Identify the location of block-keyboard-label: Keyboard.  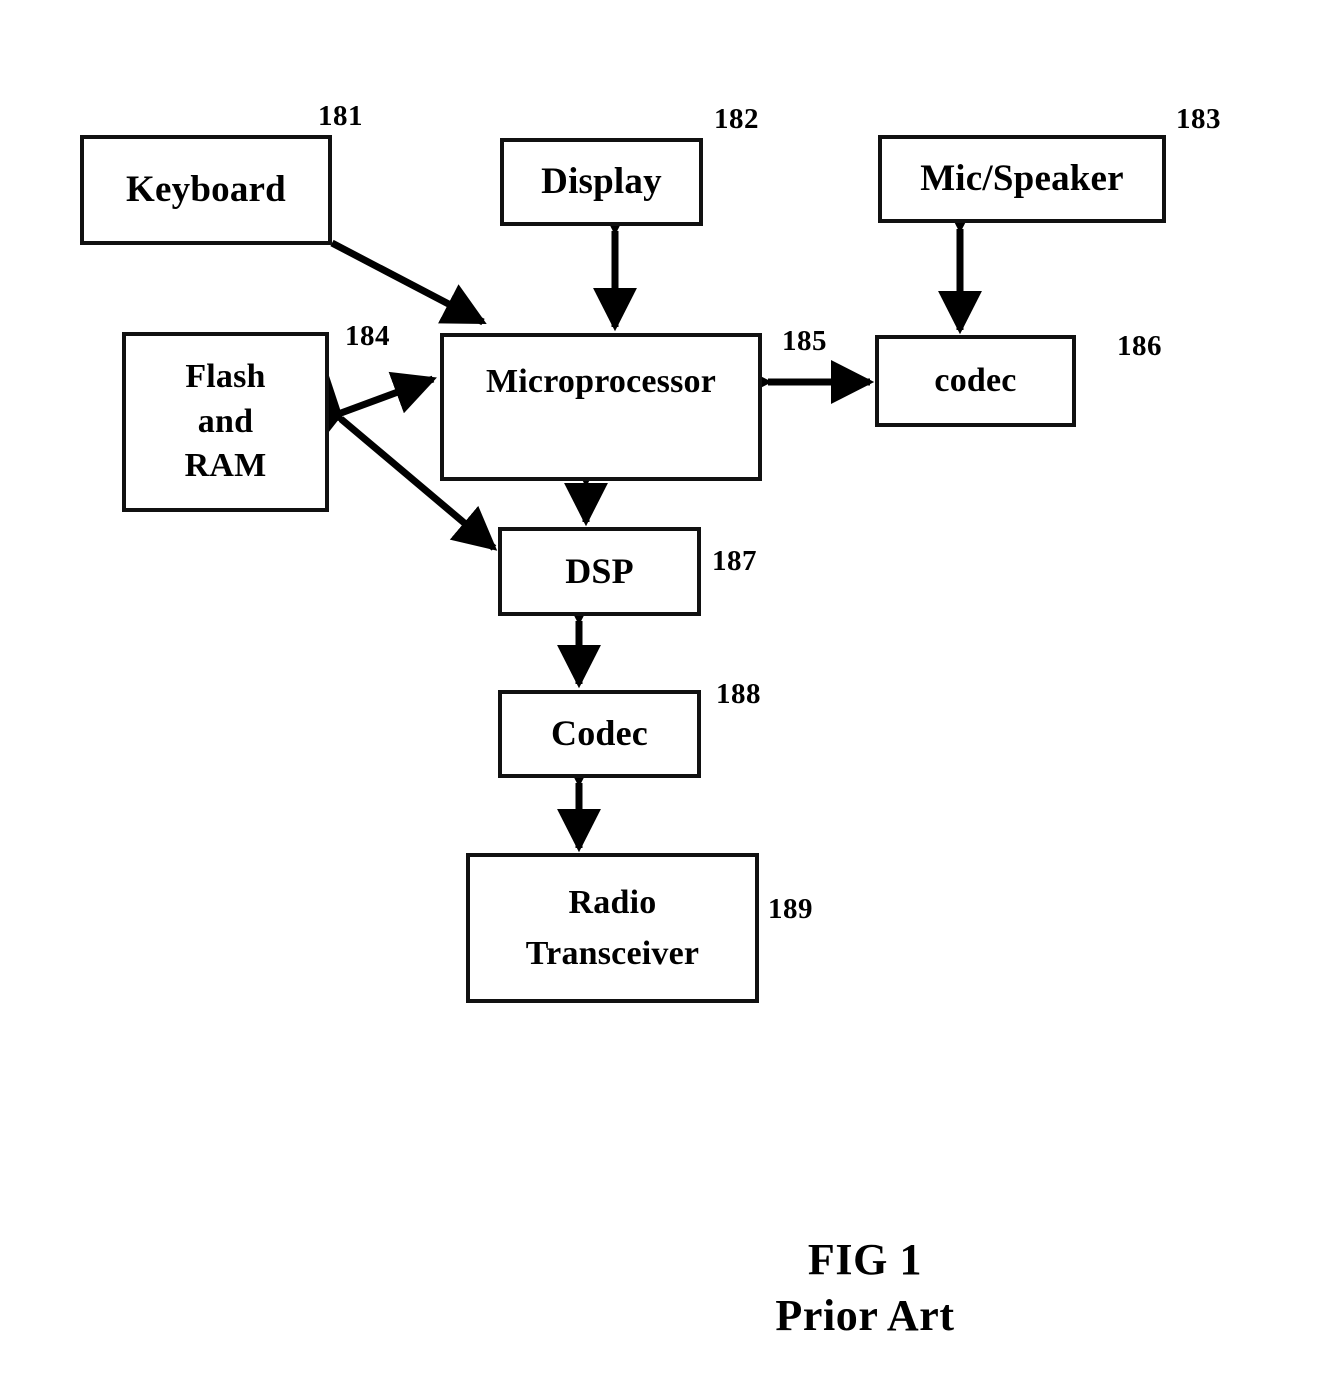
(206, 189).